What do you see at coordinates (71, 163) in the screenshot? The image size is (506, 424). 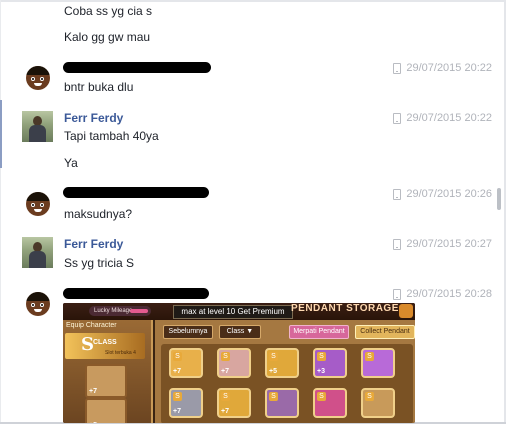 I see `message-text: Ya` at bounding box center [71, 163].